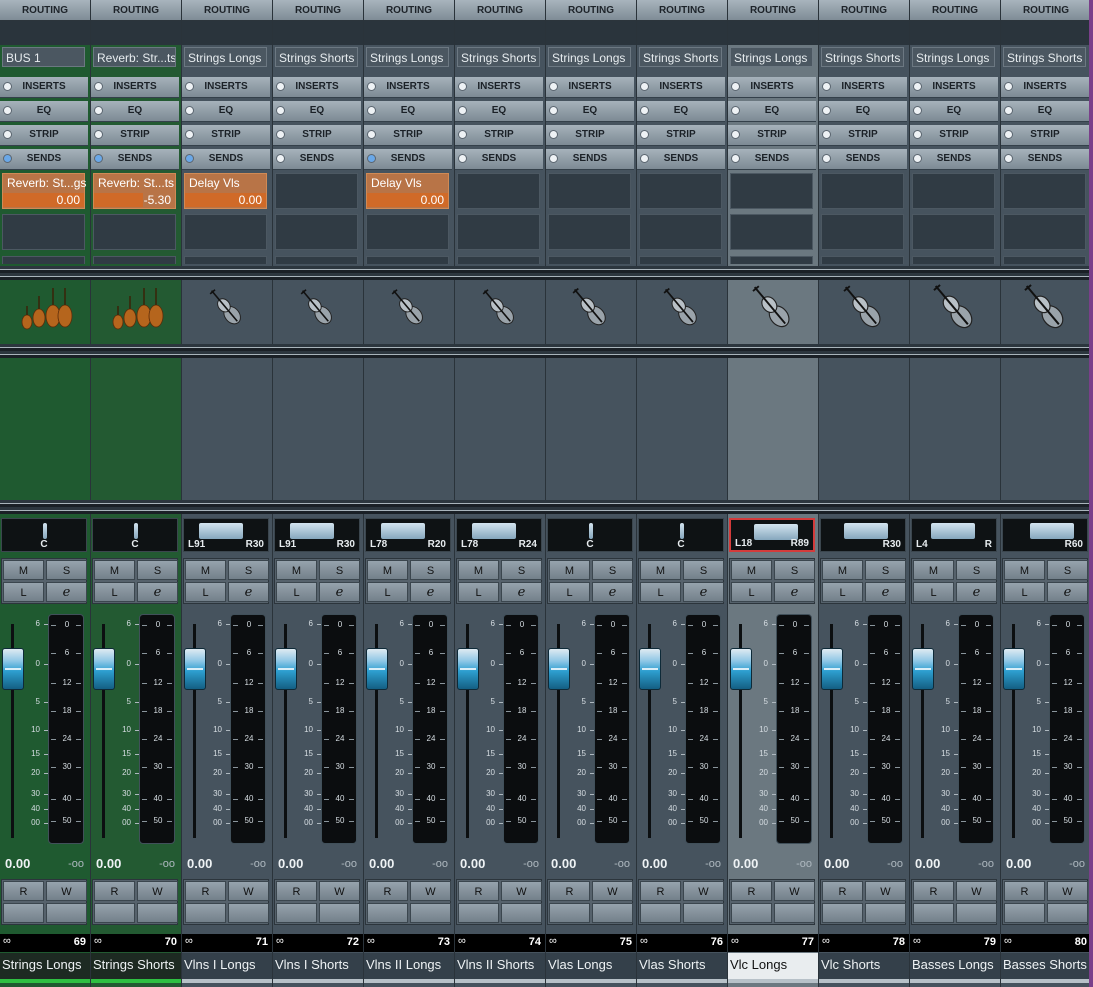 The image size is (1093, 987). What do you see at coordinates (772, 535) in the screenshot?
I see `pan-control: L18 R89` at bounding box center [772, 535].